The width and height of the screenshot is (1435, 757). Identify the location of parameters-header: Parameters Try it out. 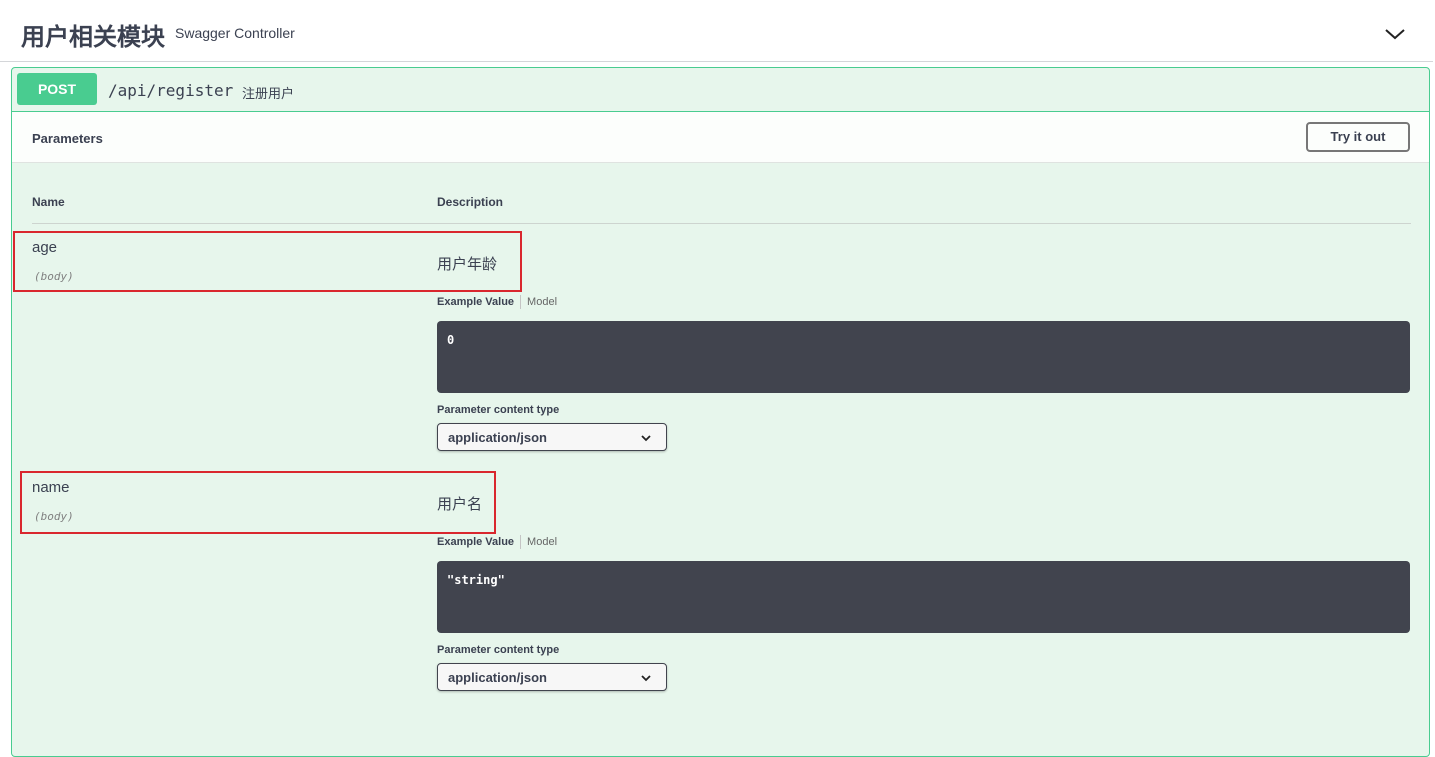
(720, 137).